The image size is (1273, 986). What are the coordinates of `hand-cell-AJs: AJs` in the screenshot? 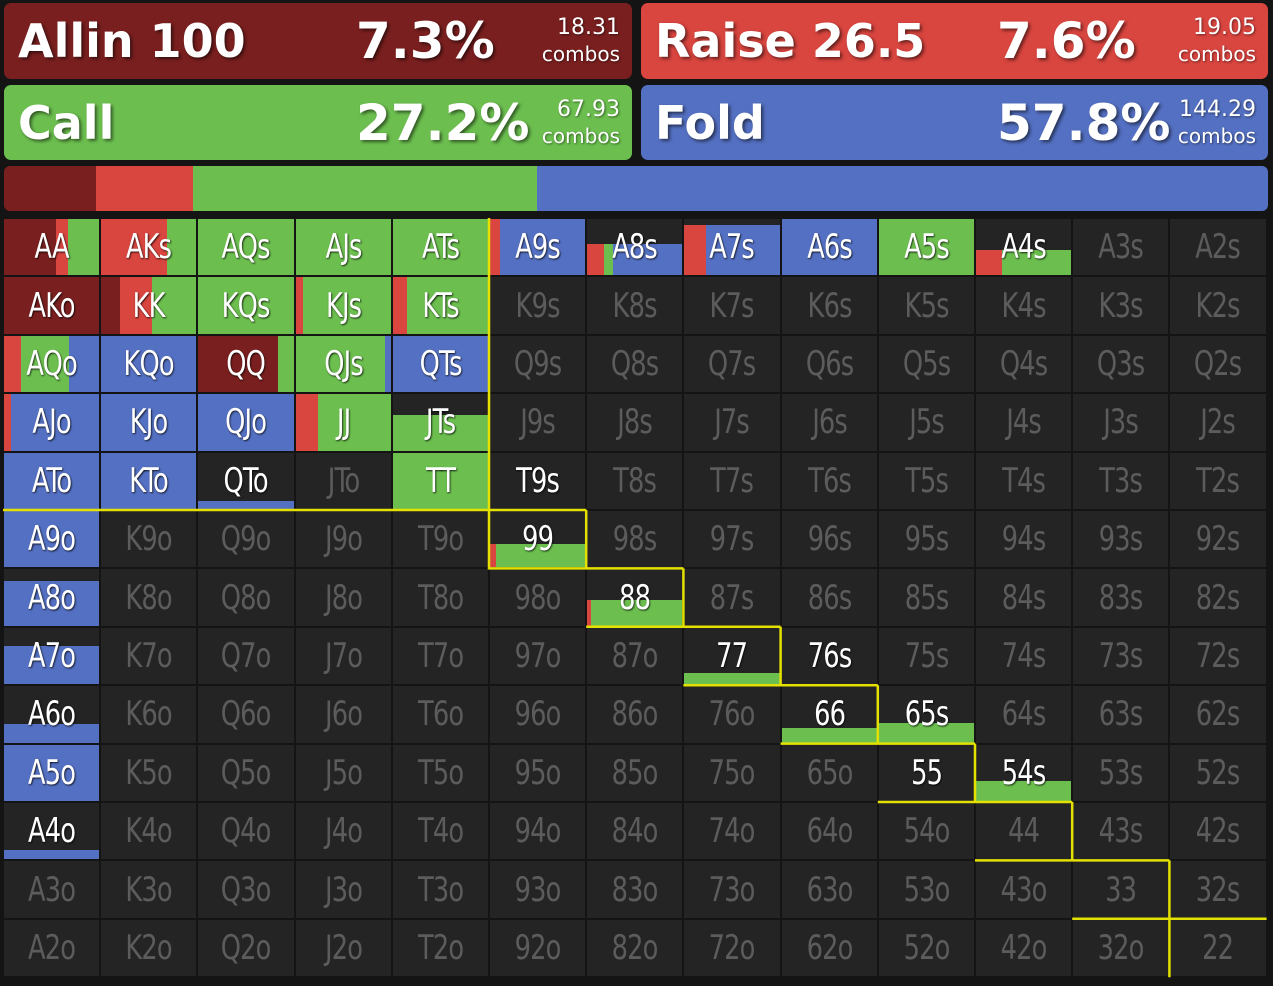 It's located at (343, 247).